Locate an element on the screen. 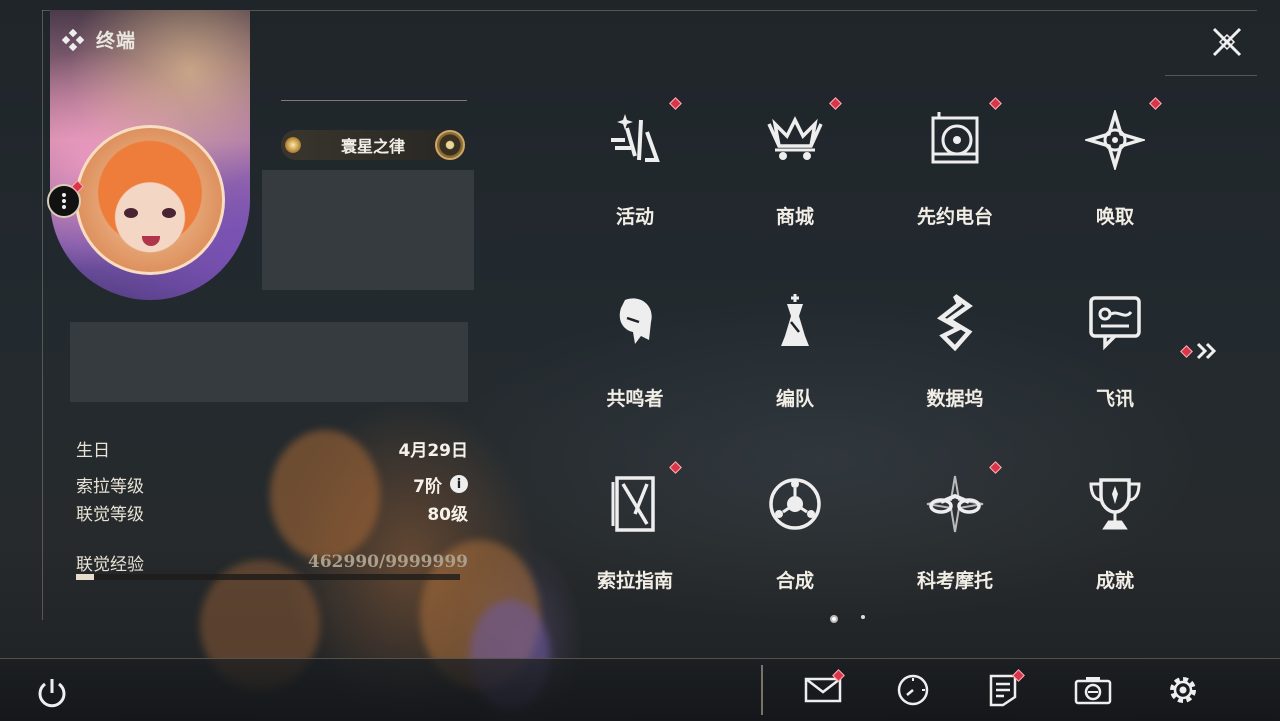  tile-radio: 先约电台 is located at coordinates (955, 170).